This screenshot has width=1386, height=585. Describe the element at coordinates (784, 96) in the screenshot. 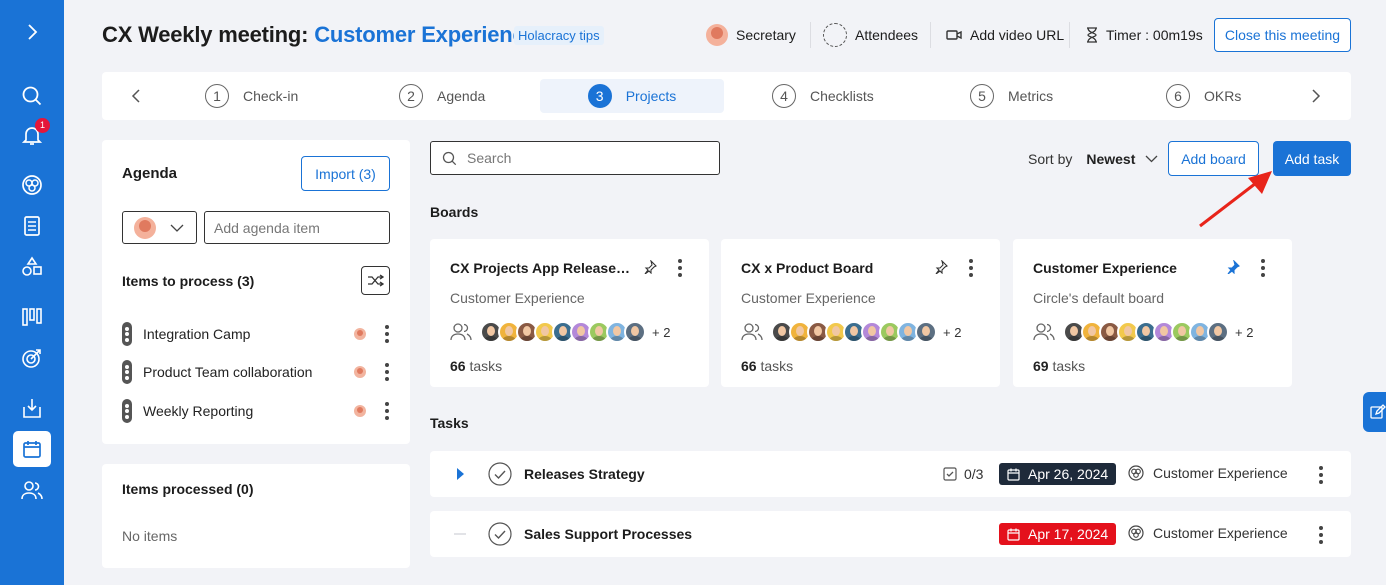

I see `step-number: 4` at that location.